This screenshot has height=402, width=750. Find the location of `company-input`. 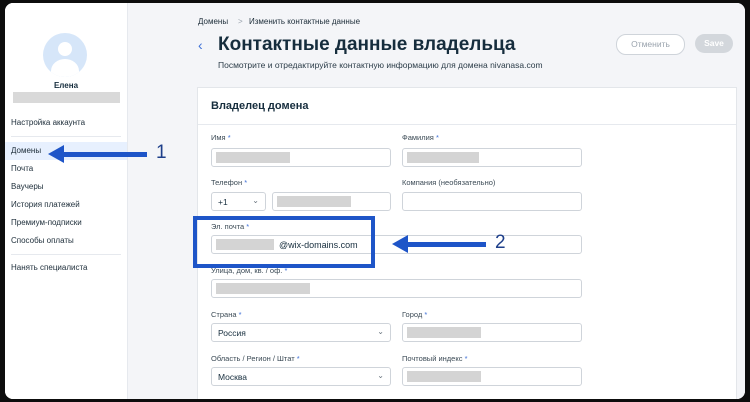

company-input is located at coordinates (492, 201).